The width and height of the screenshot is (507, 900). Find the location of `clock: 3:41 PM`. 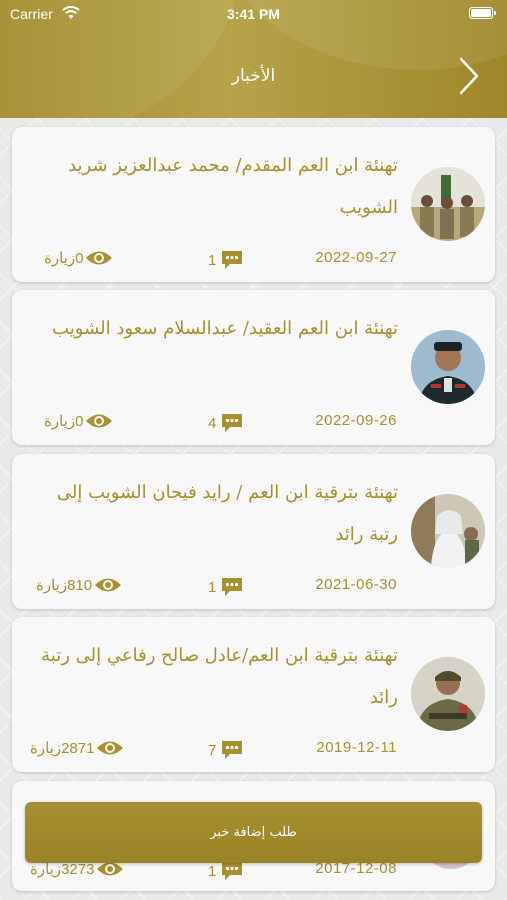

clock: 3:41 PM is located at coordinates (253, 14).